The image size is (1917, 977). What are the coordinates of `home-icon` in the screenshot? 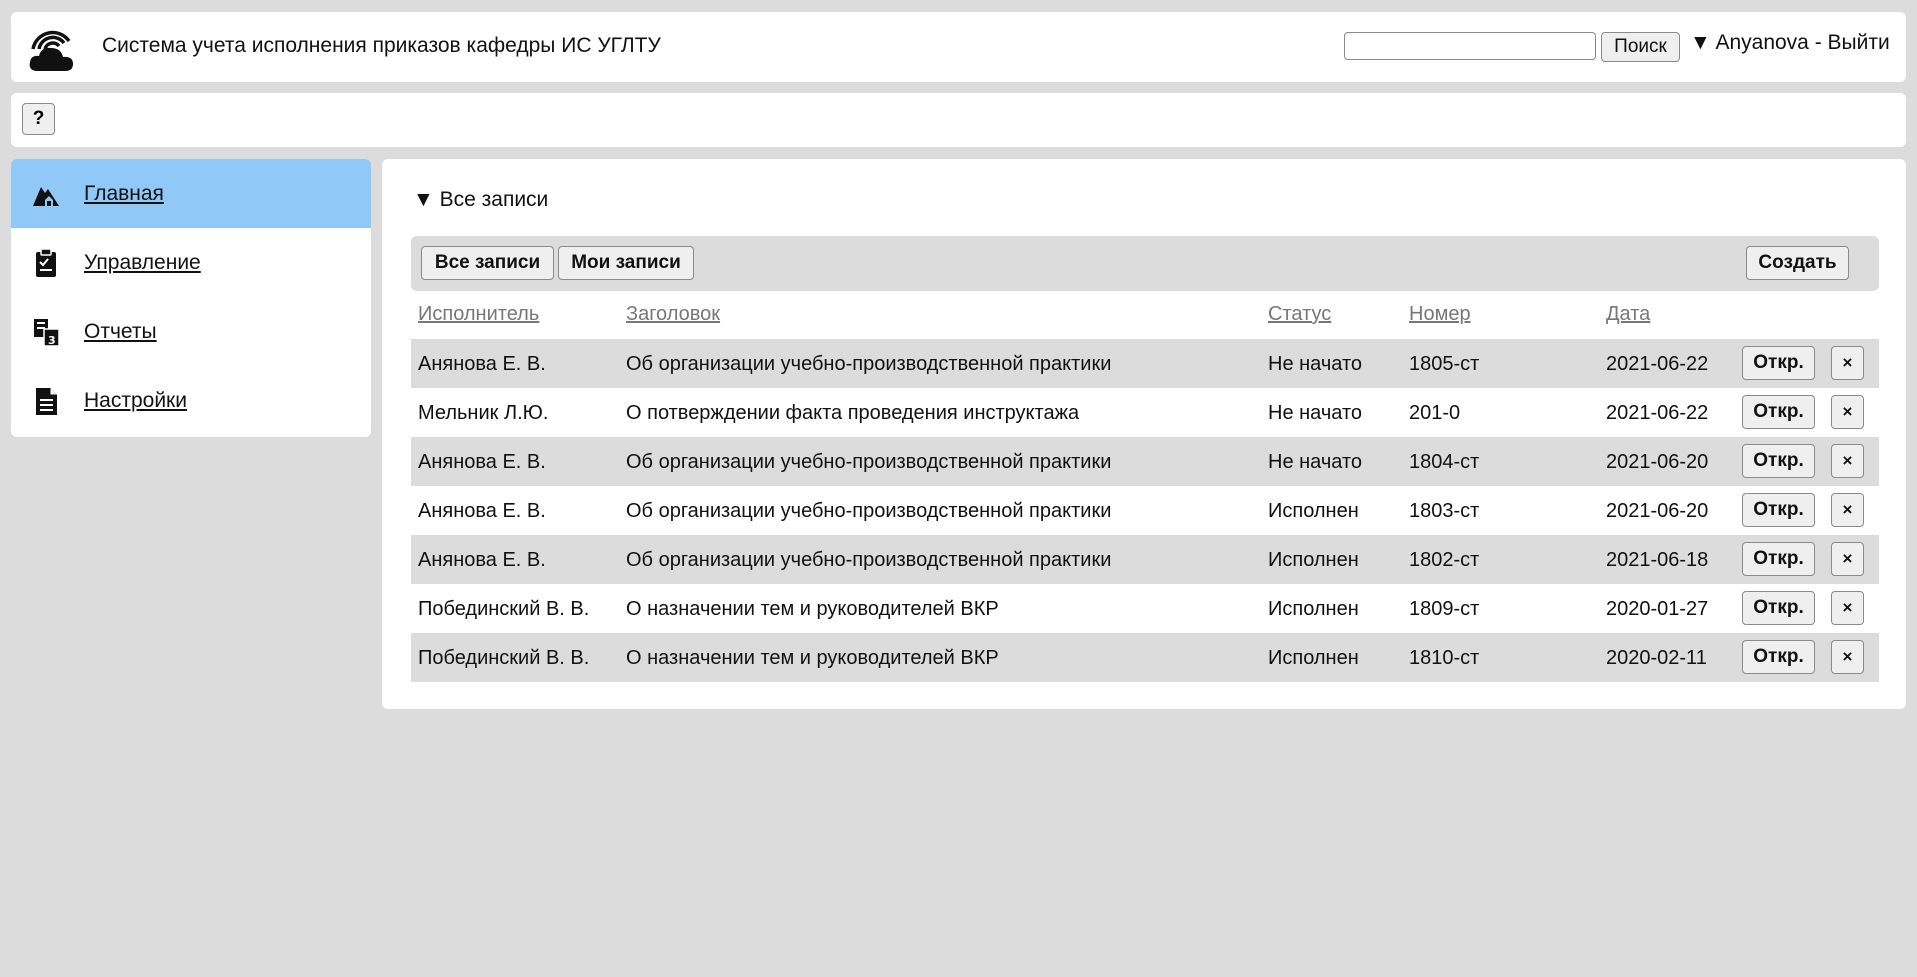 It's located at (46, 196).